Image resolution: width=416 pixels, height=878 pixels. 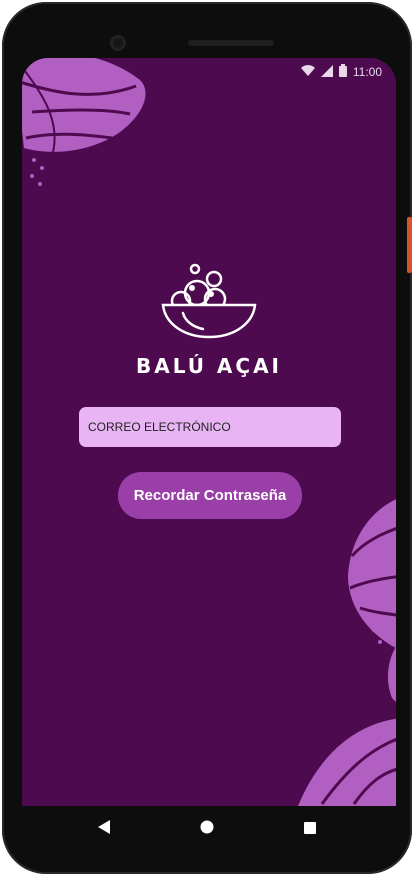 I want to click on status-bar: 11:00, so click(x=341, y=72).